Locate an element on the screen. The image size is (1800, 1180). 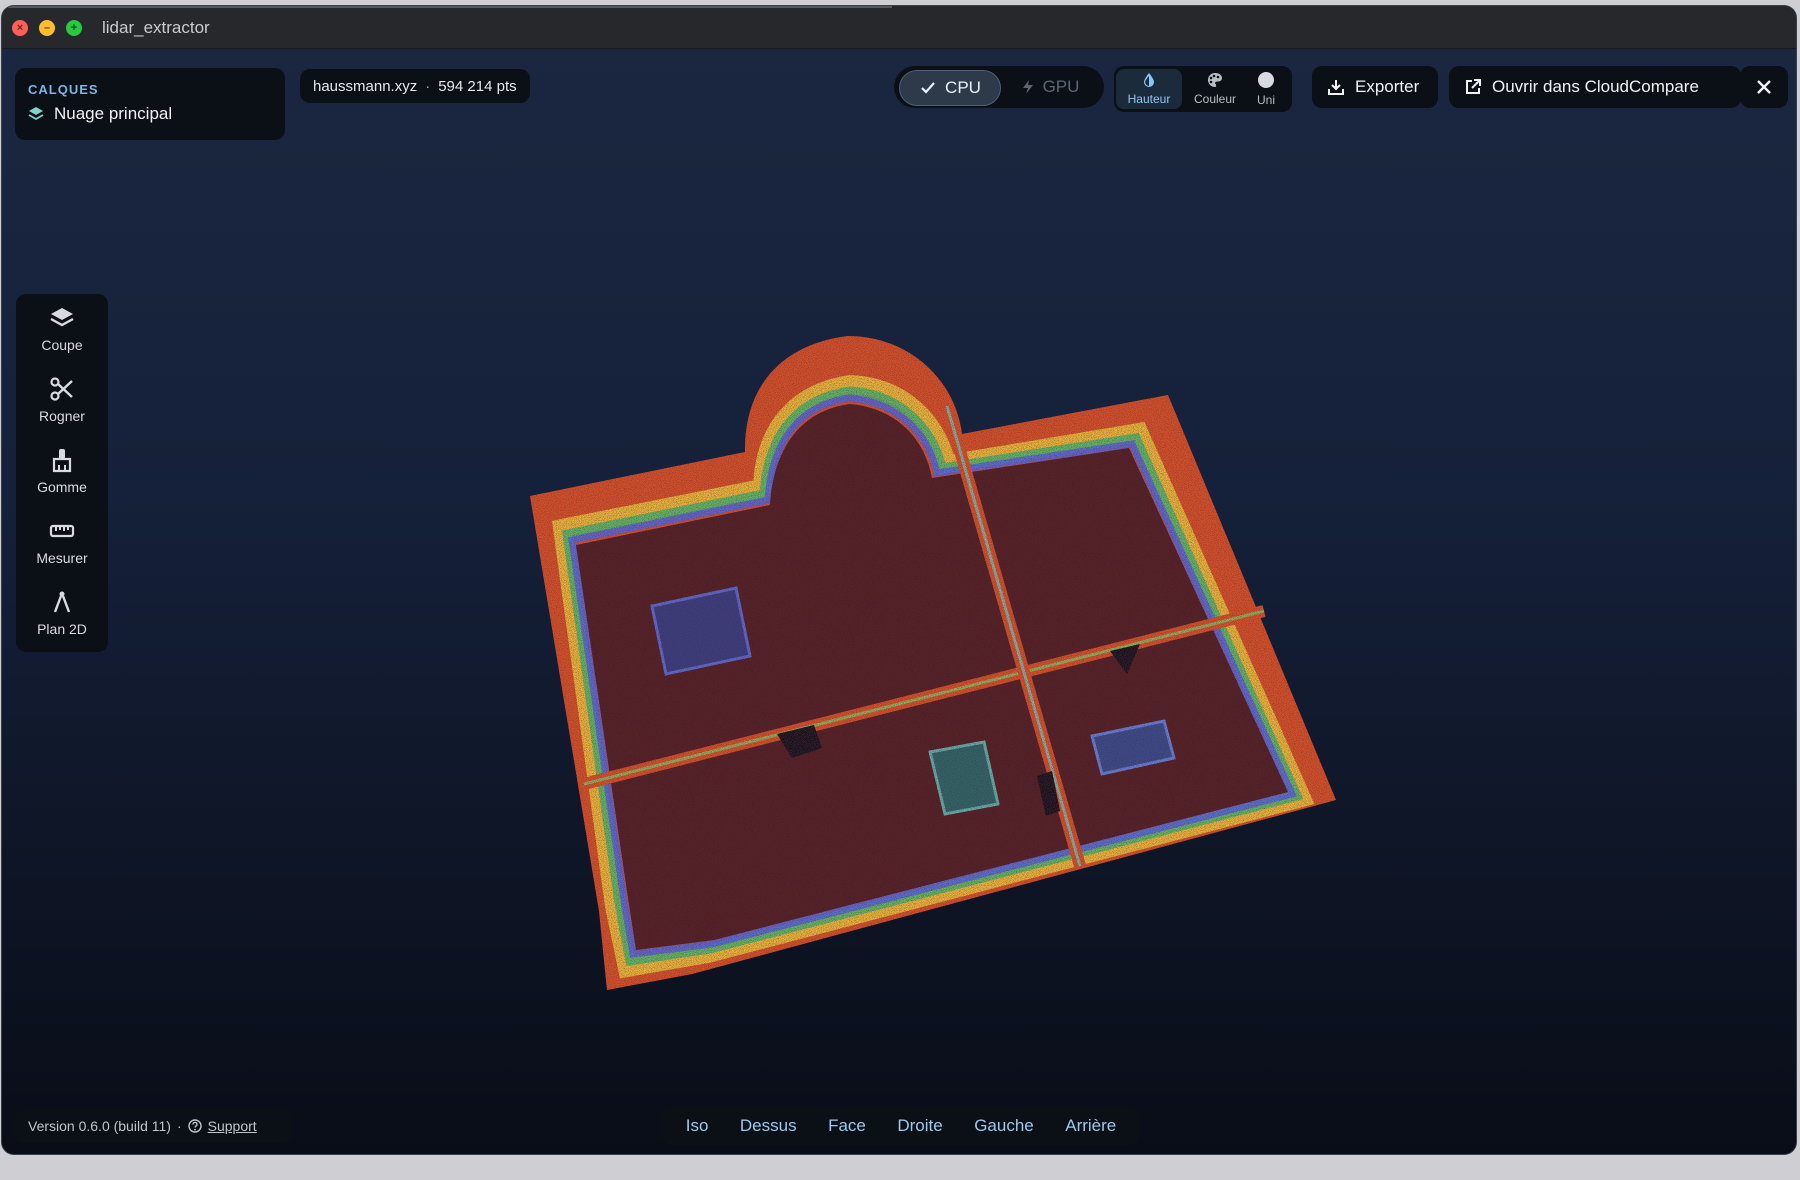
view-top-button: Dessus is located at coordinates (768, 1126).